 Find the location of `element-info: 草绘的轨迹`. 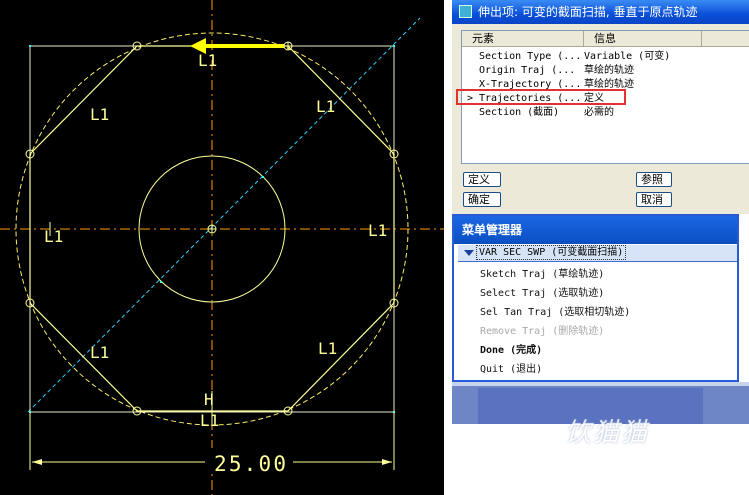

element-info: 草绘的轨迹 is located at coordinates (609, 70).